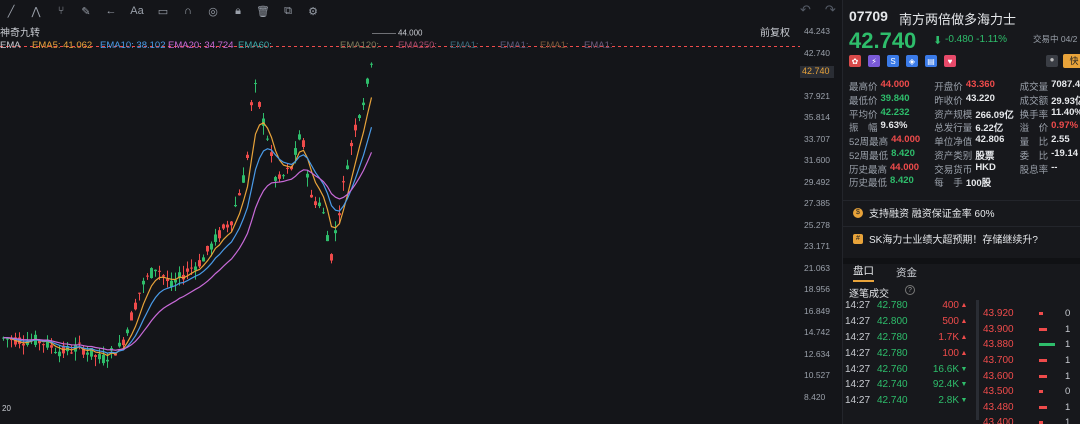  Describe the element at coordinates (874, 61) in the screenshot. I see `lightning-icon: ⚡` at that location.